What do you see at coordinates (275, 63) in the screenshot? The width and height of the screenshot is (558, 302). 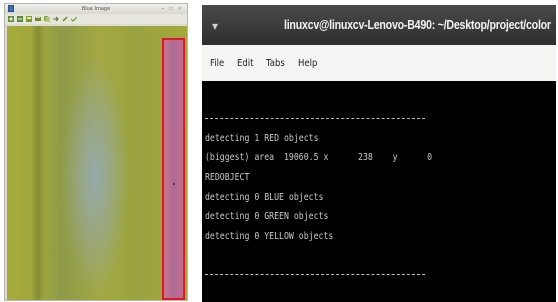 I see `menu-tabs: Tabs` at bounding box center [275, 63].